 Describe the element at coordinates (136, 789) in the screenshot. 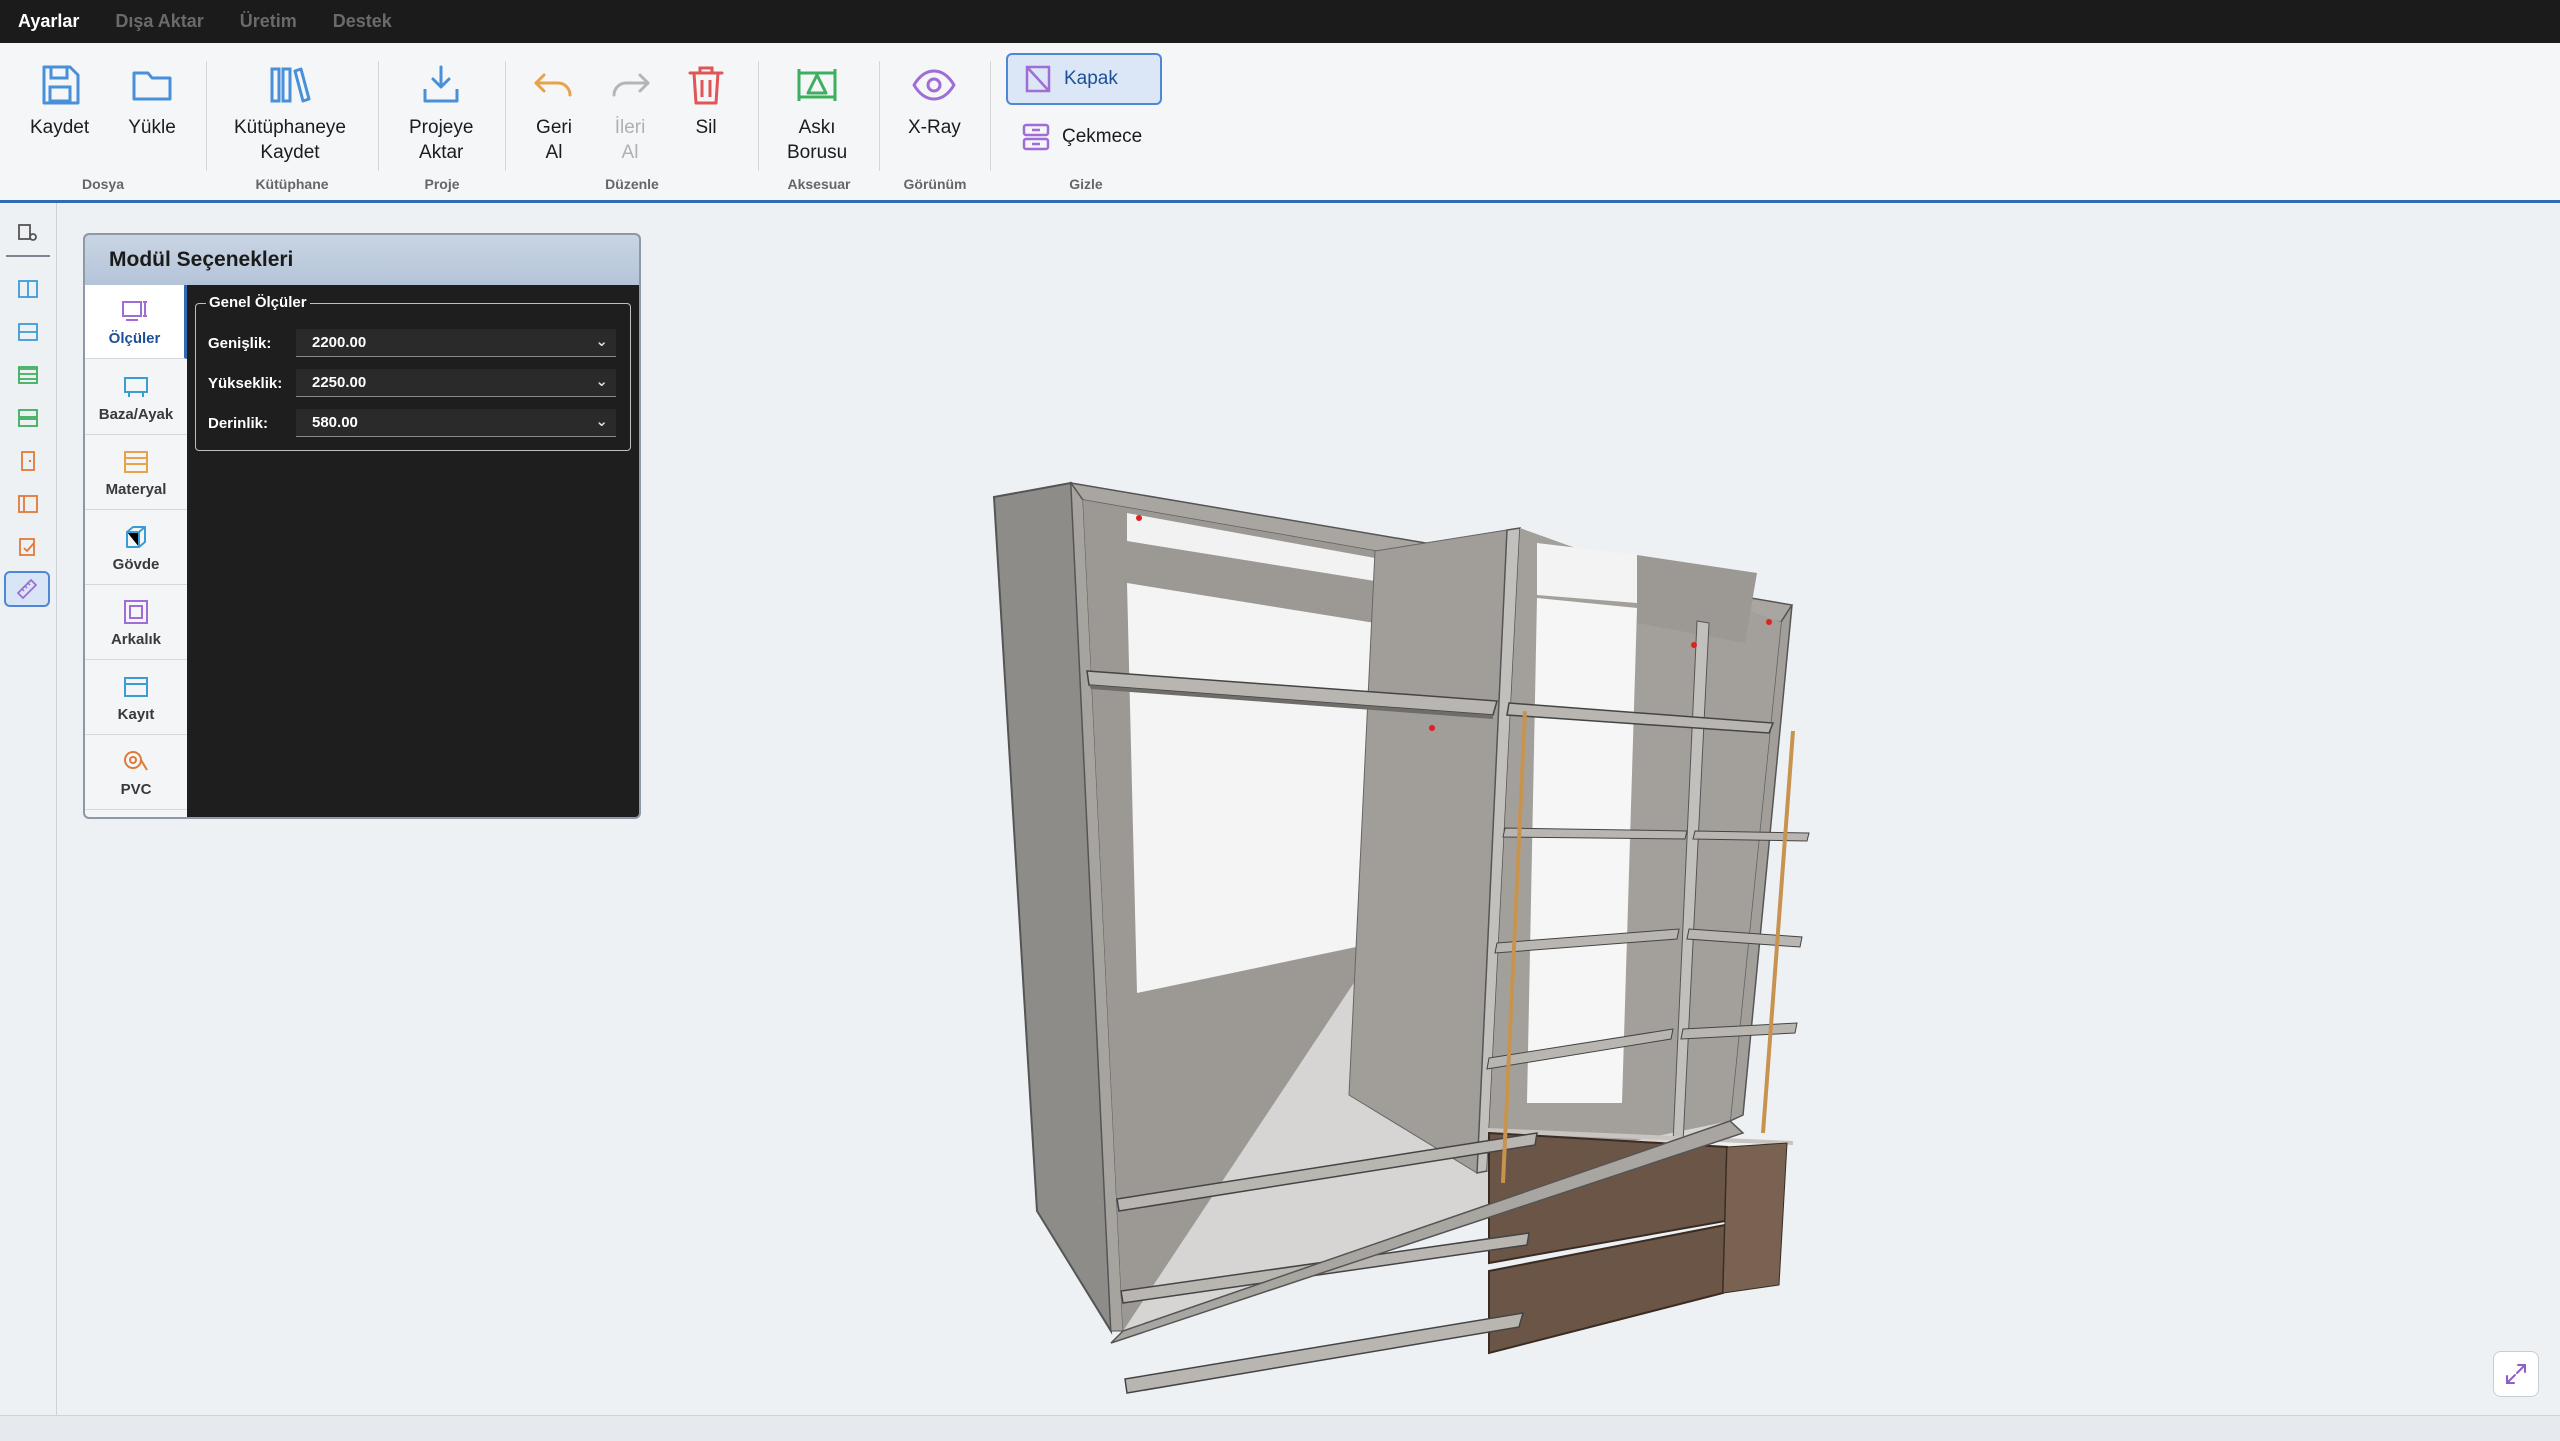

I see `tab-pvc-label: PVC` at that location.